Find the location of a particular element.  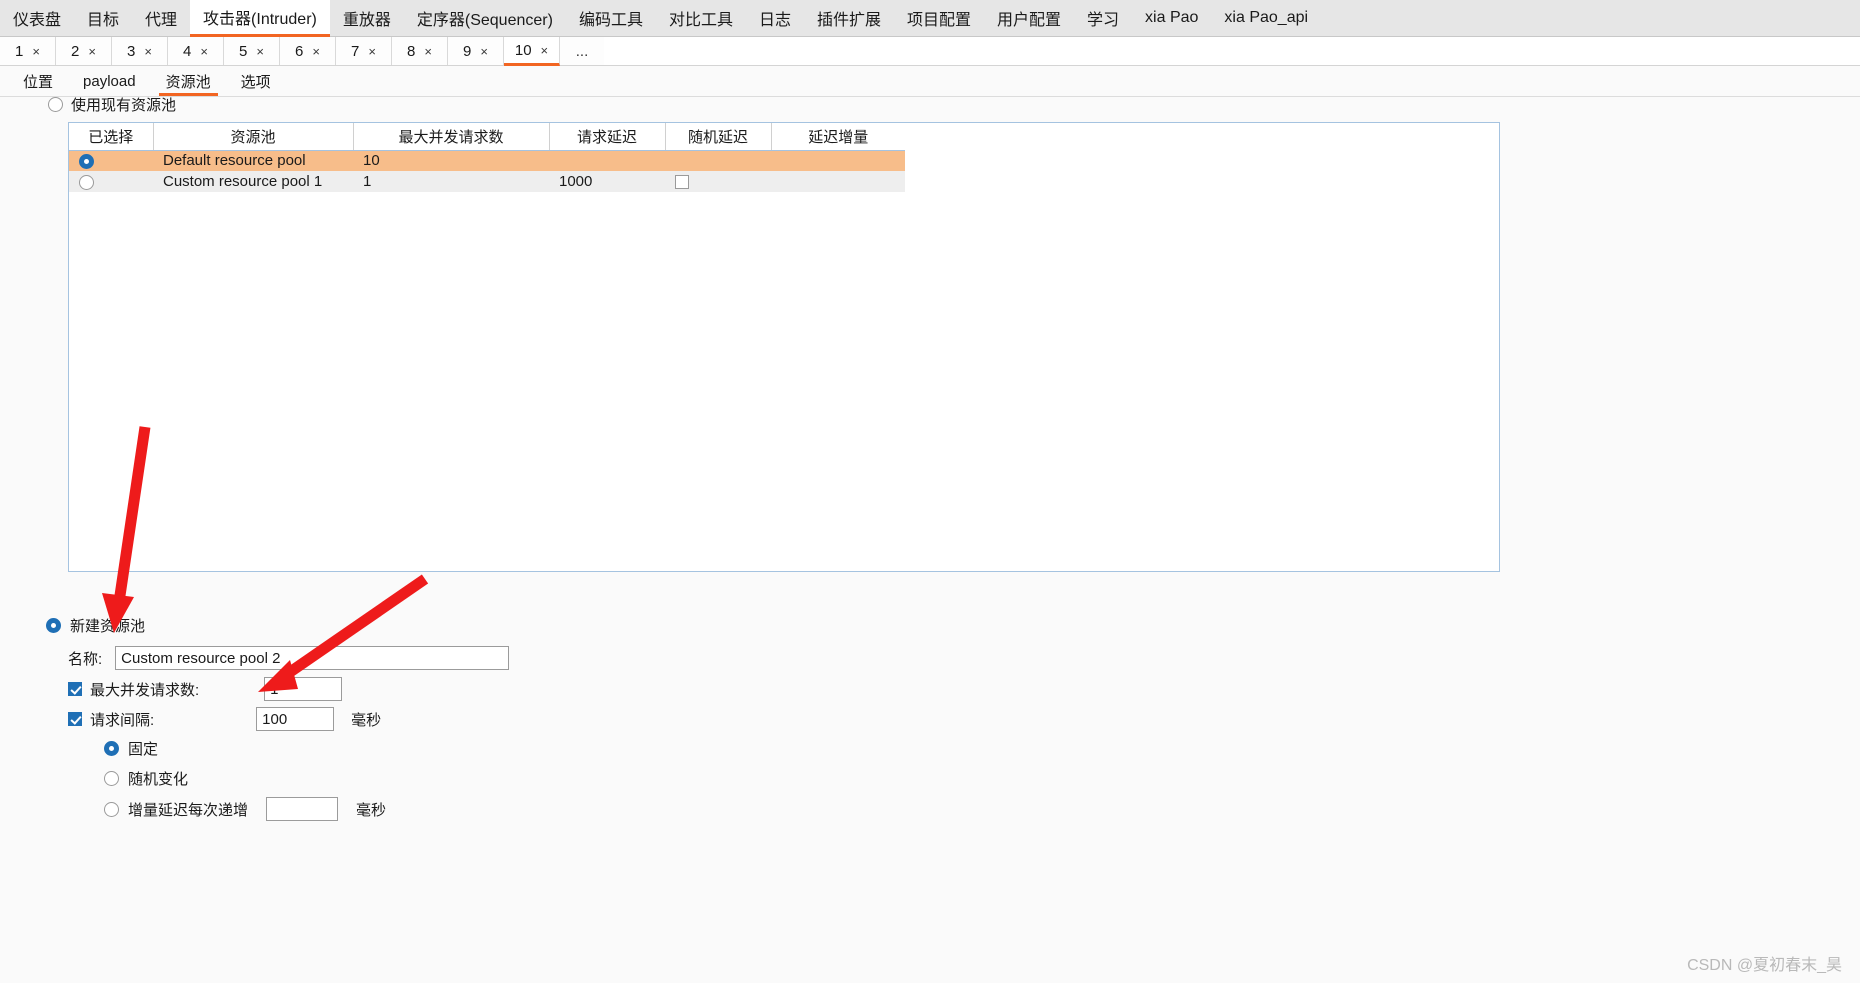

main-tab-label: 编码工具 is located at coordinates (610, 20).